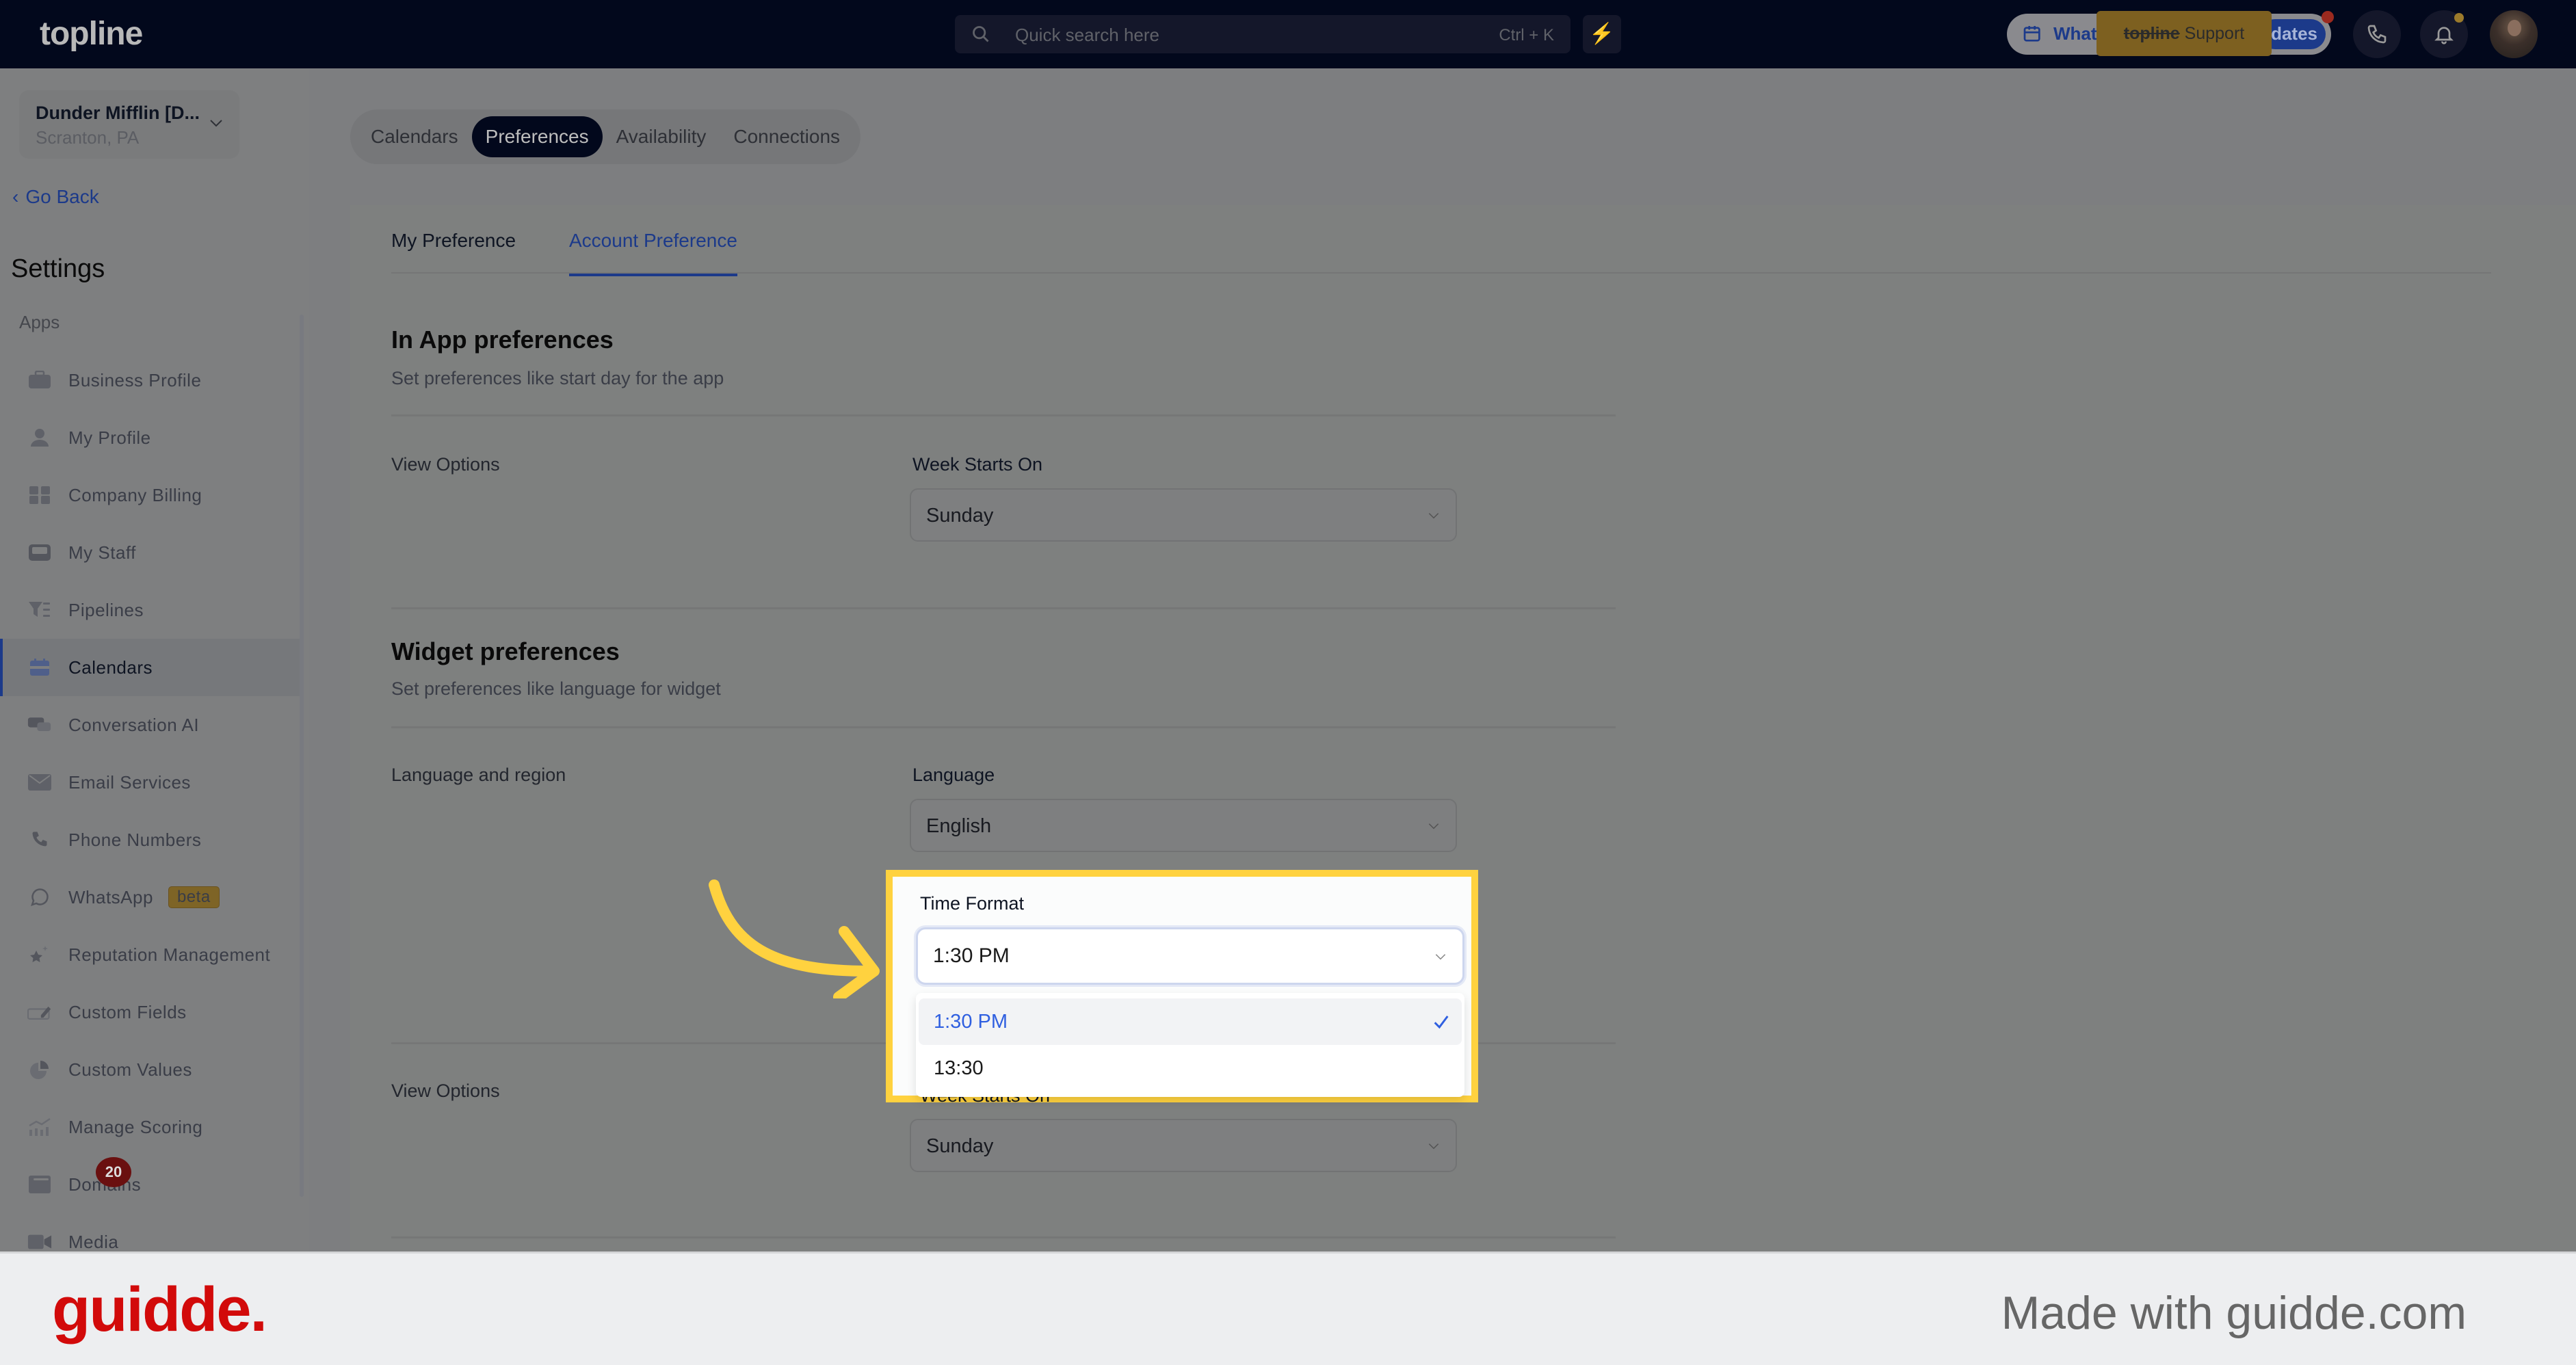 The height and width of the screenshot is (1365, 2576). Describe the element at coordinates (15, 196) in the screenshot. I see `chevron-left-icon: ‹` at that location.